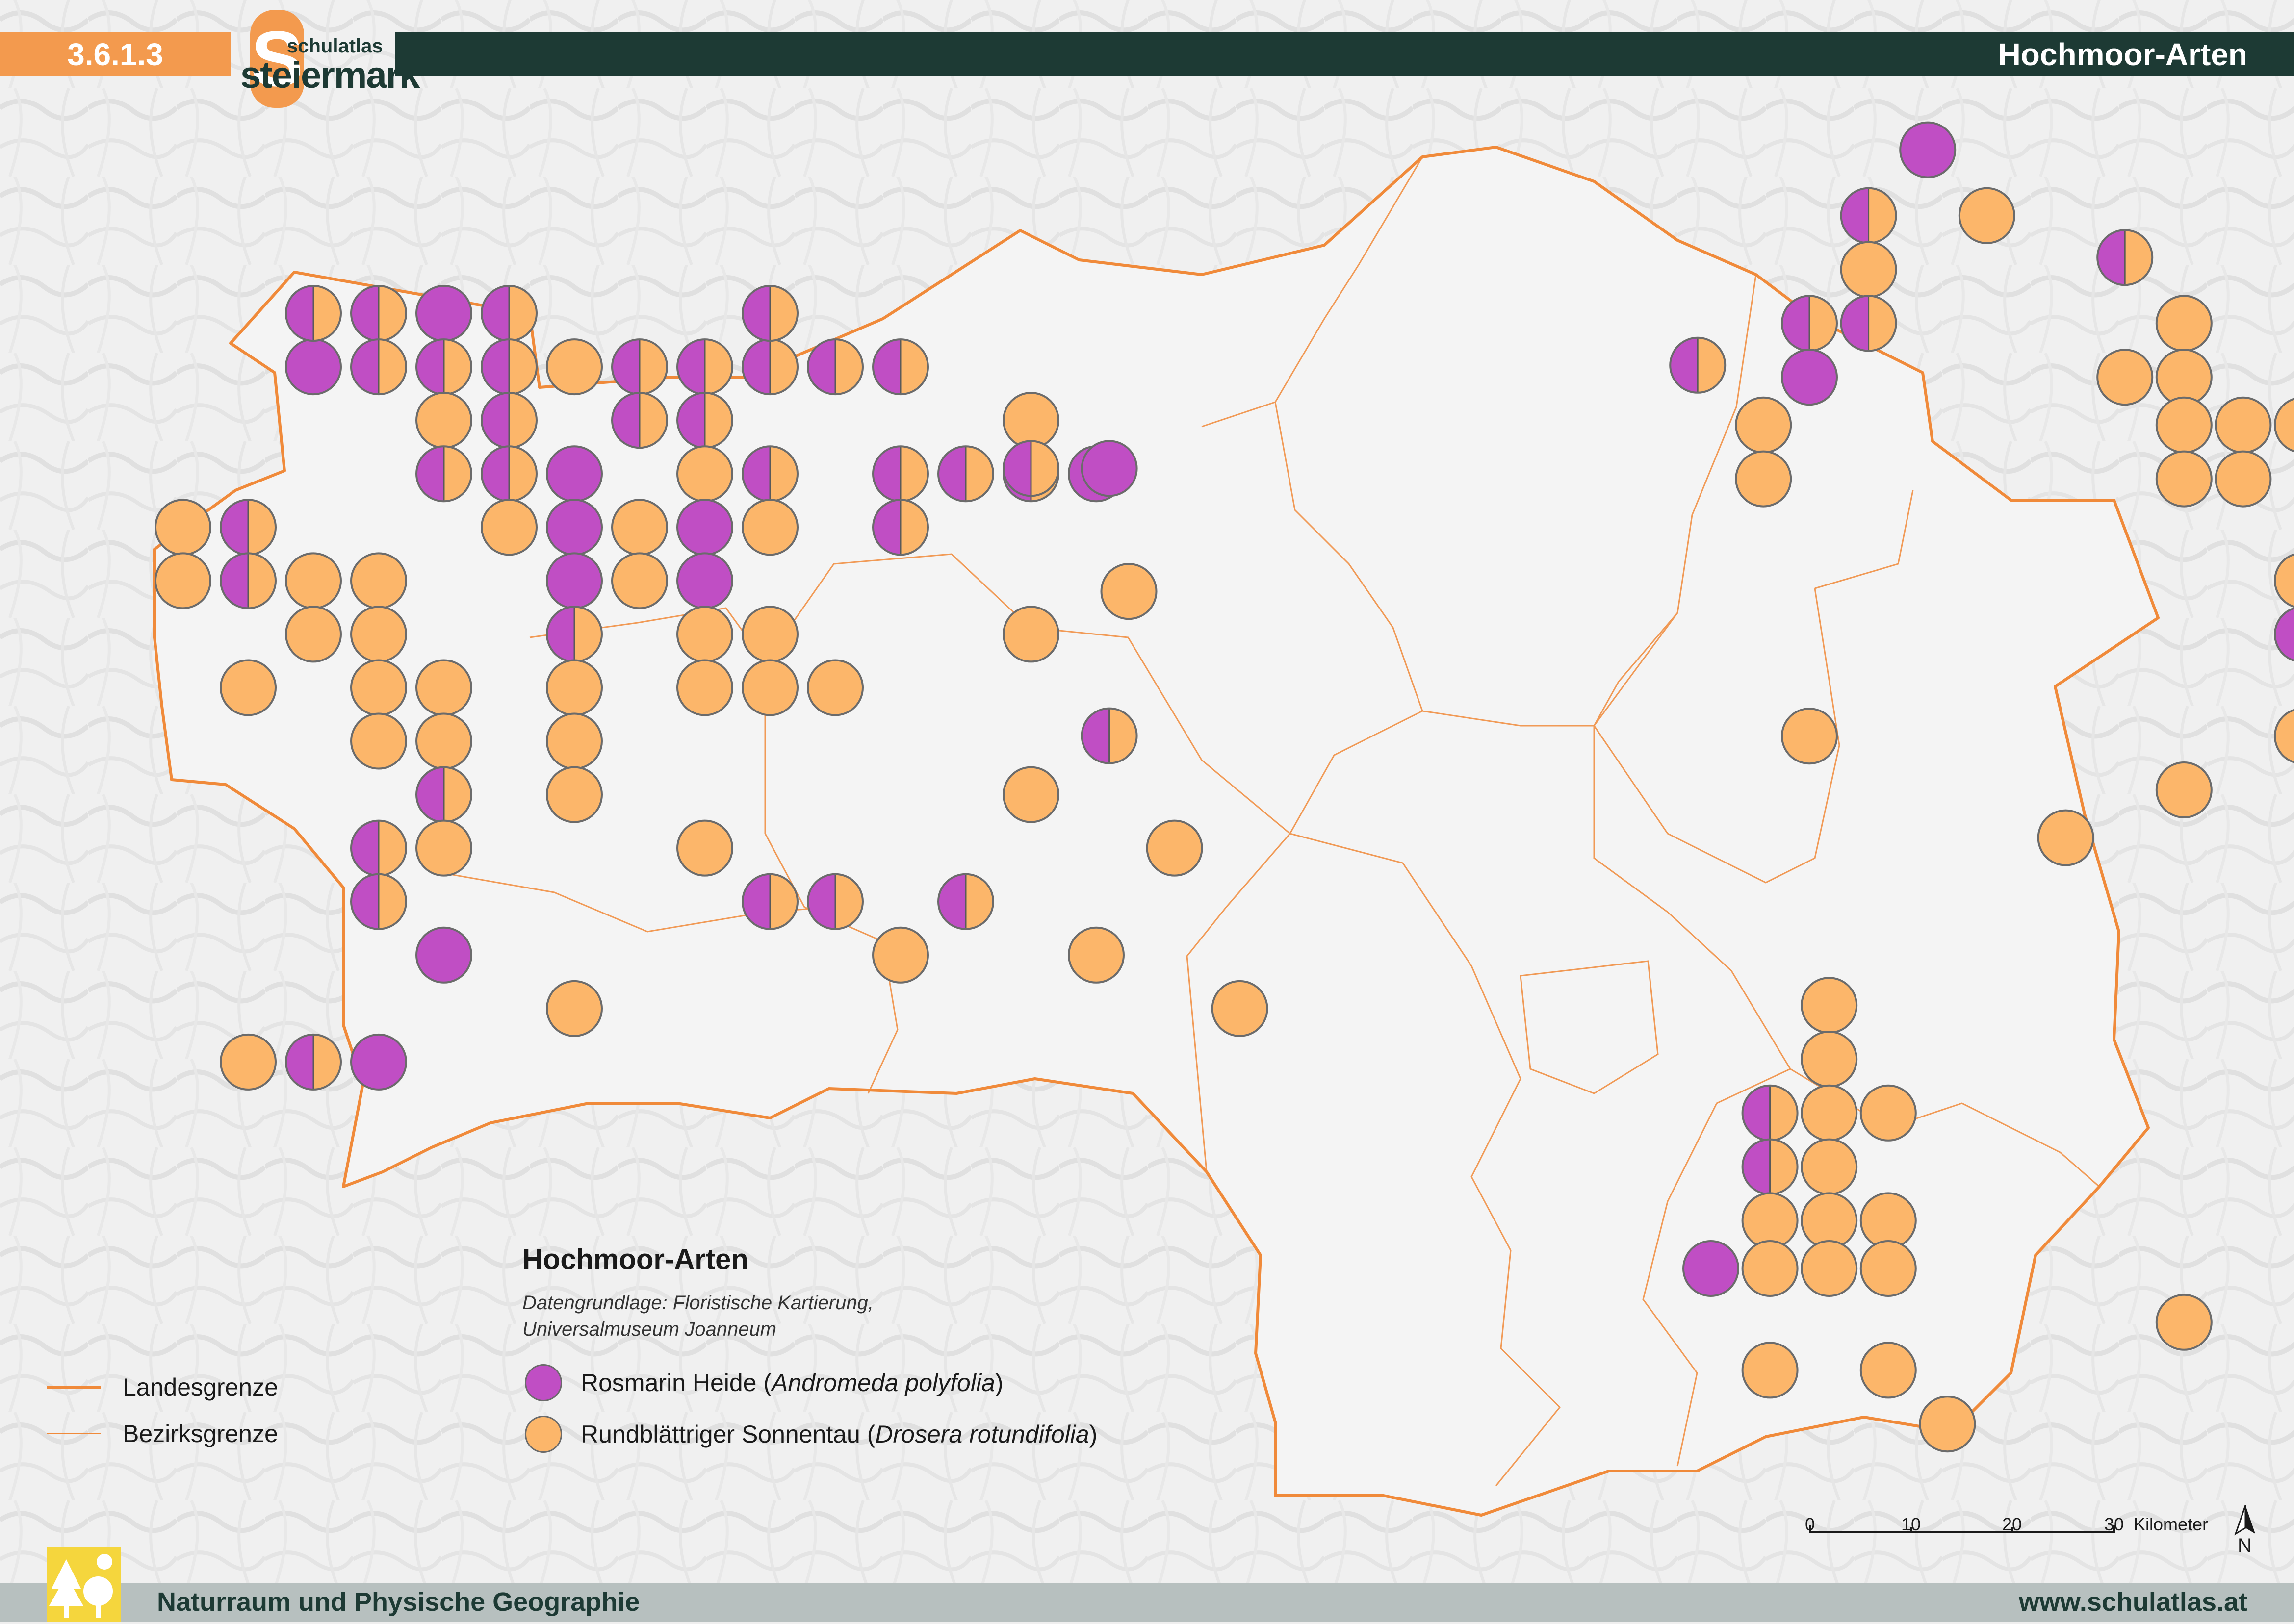  What do you see at coordinates (793, 1382) in the screenshot?
I see `legend-label-andromeda: Rosmarin Heide (Andromeda polyfolia)` at bounding box center [793, 1382].